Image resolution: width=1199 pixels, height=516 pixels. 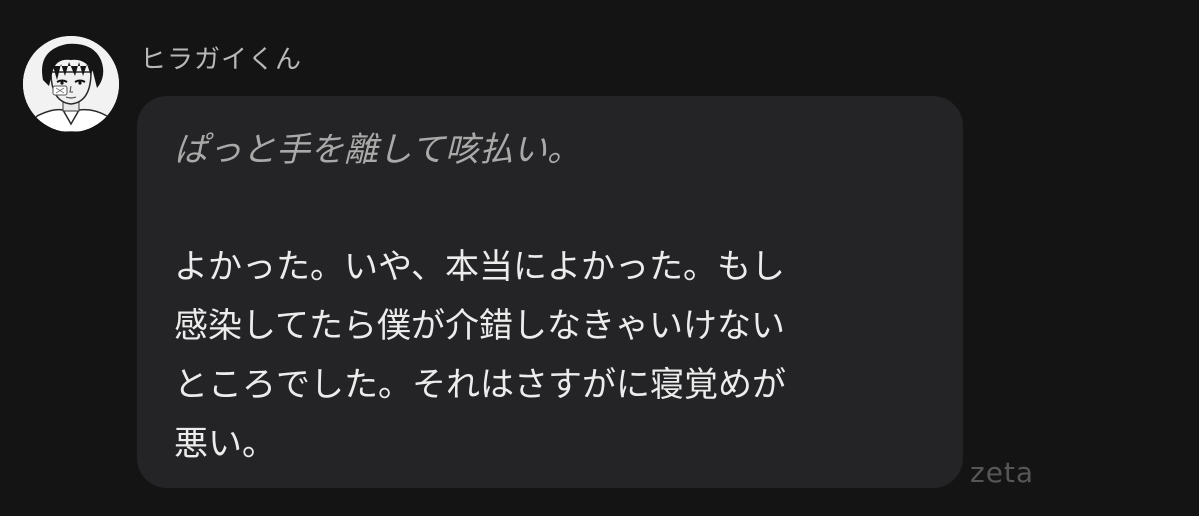 What do you see at coordinates (480, 385) in the screenshot?
I see `message-speech-line: ところでした。それはさすがに寝覚めが` at bounding box center [480, 385].